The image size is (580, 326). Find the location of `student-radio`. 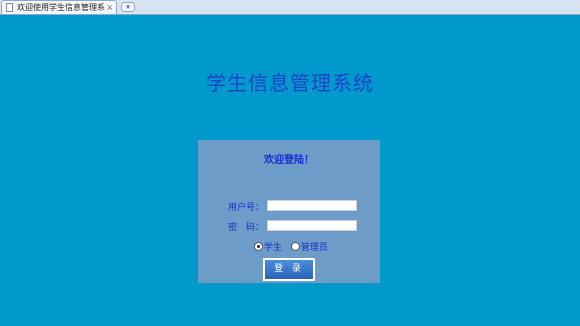

student-radio is located at coordinates (258, 246).